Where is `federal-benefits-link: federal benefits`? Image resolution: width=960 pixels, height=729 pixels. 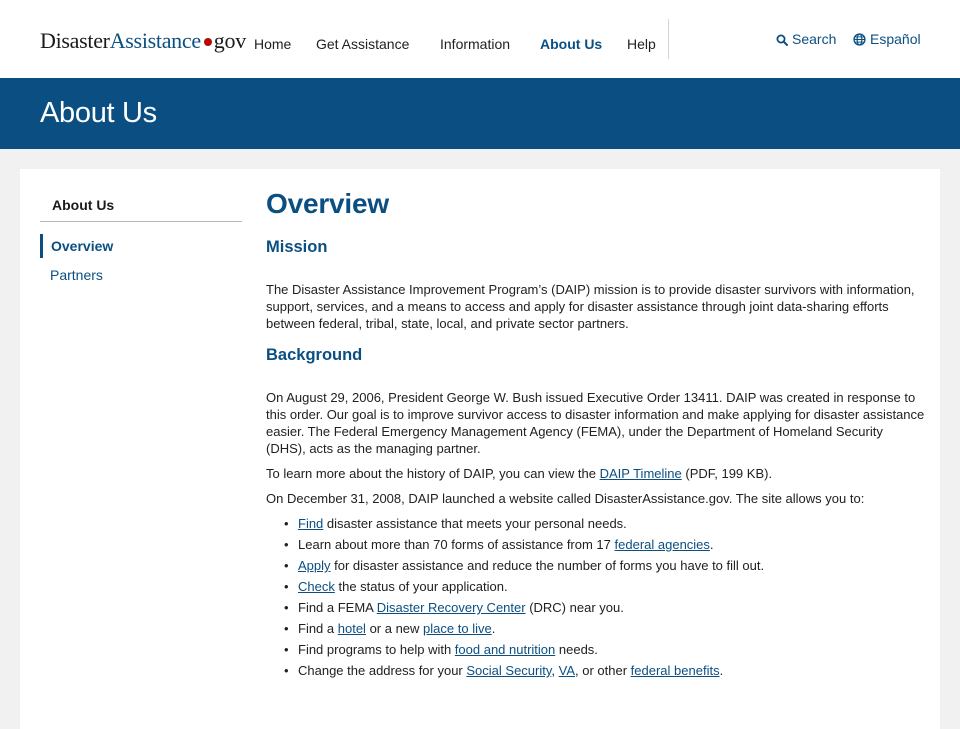
federal-benefits-link: federal benefits is located at coordinates (675, 670).